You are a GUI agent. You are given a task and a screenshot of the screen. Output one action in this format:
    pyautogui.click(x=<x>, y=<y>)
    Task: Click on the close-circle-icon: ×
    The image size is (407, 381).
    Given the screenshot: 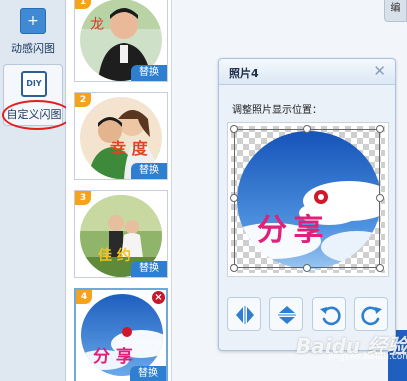 What is the action you would take?
    pyautogui.click(x=158, y=297)
    